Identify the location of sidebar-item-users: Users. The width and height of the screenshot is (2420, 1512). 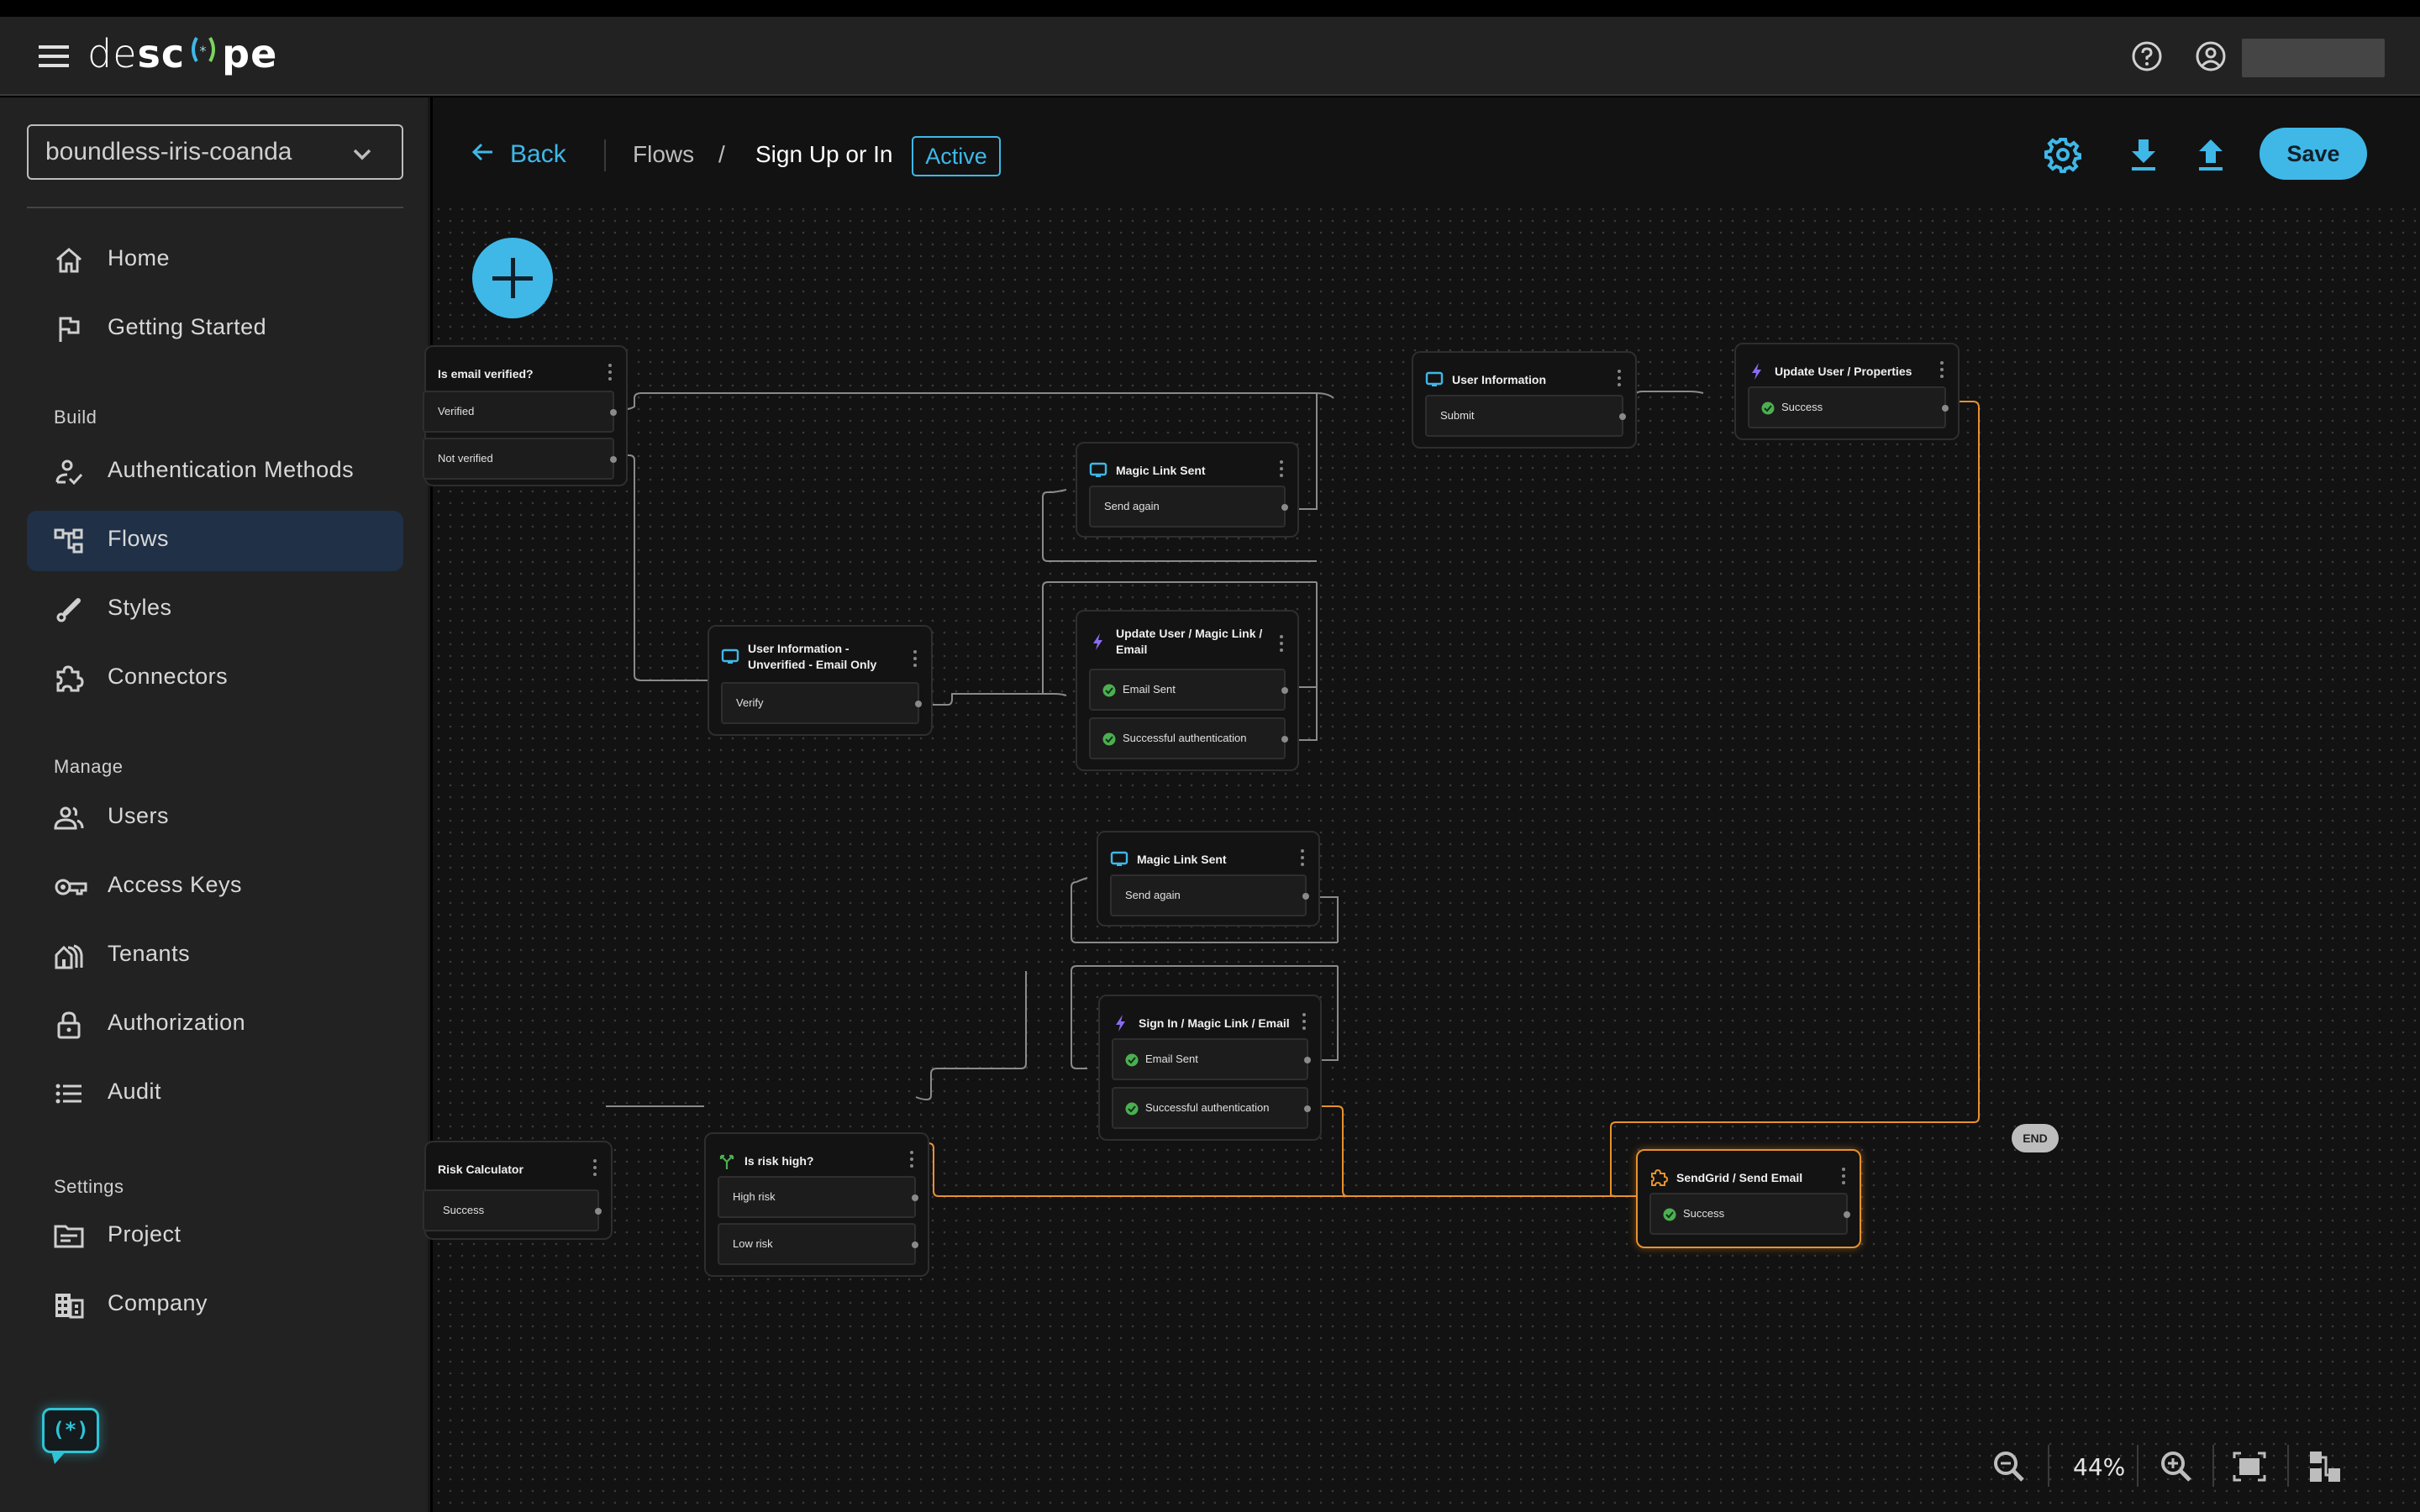
(215, 818).